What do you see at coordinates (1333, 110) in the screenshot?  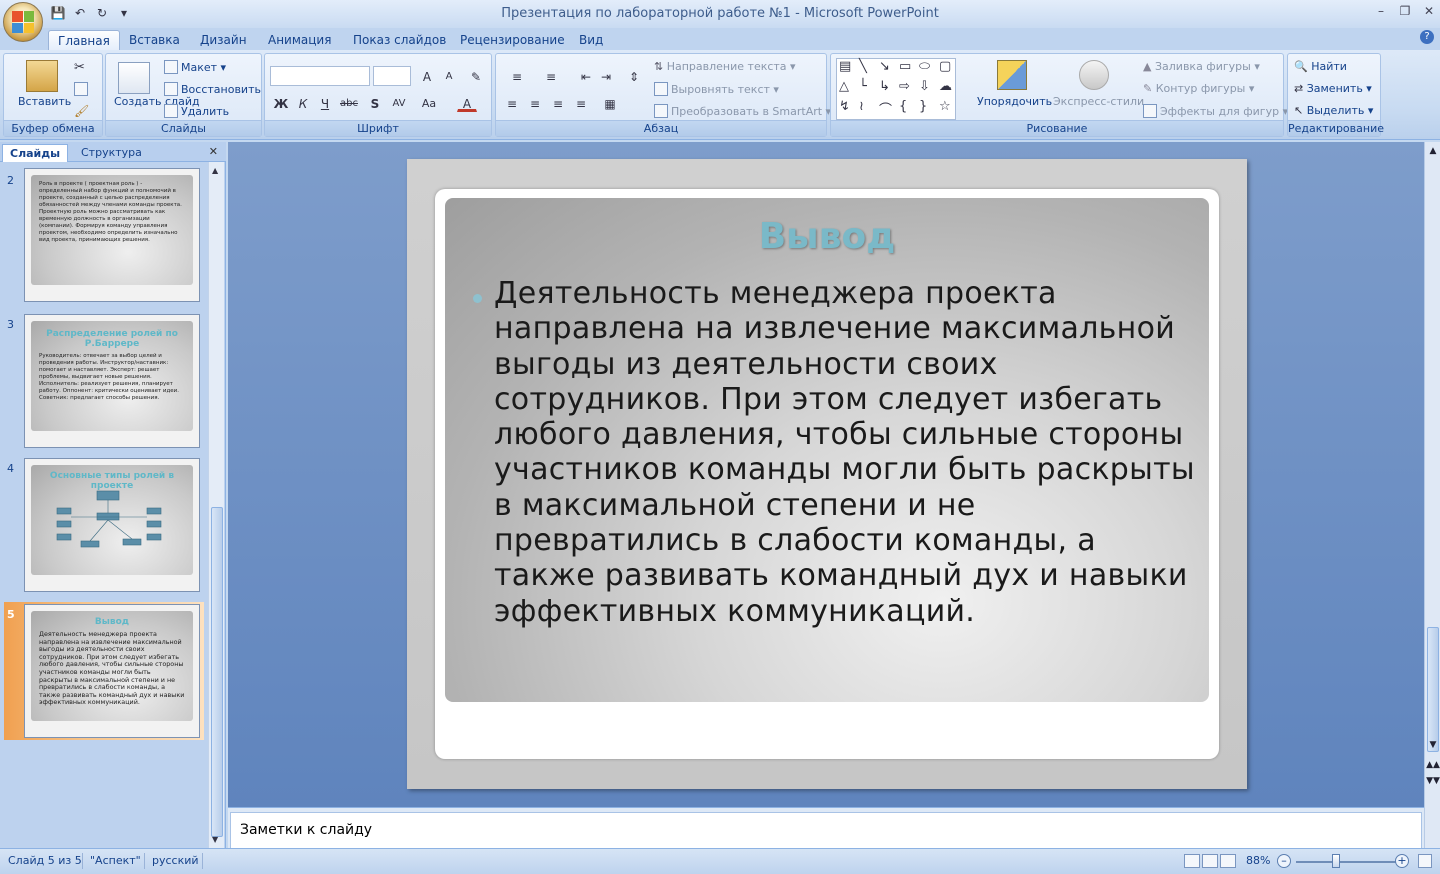 I see `select-button: ↖ Выделить ▾` at bounding box center [1333, 110].